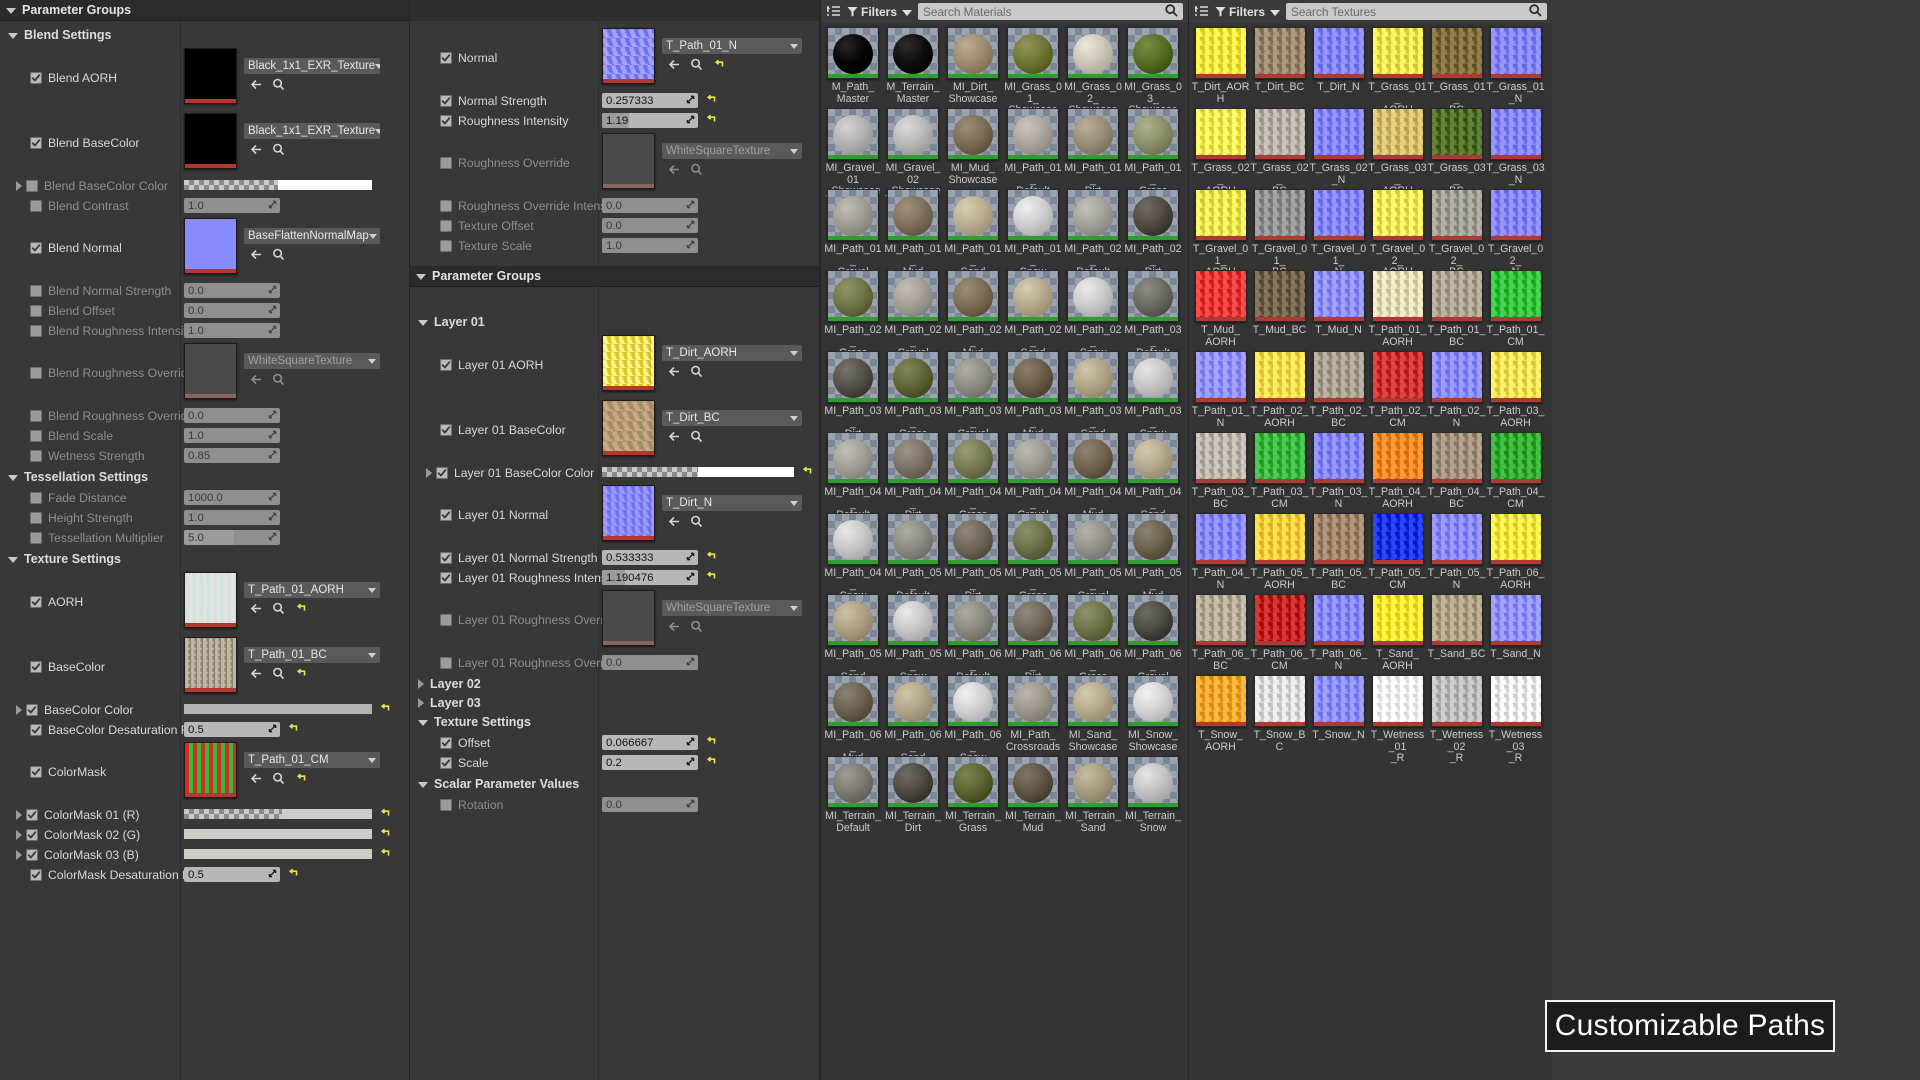 The image size is (1920, 1080). I want to click on group-header-texture-settings: Texture Settings, so click(470, 721).